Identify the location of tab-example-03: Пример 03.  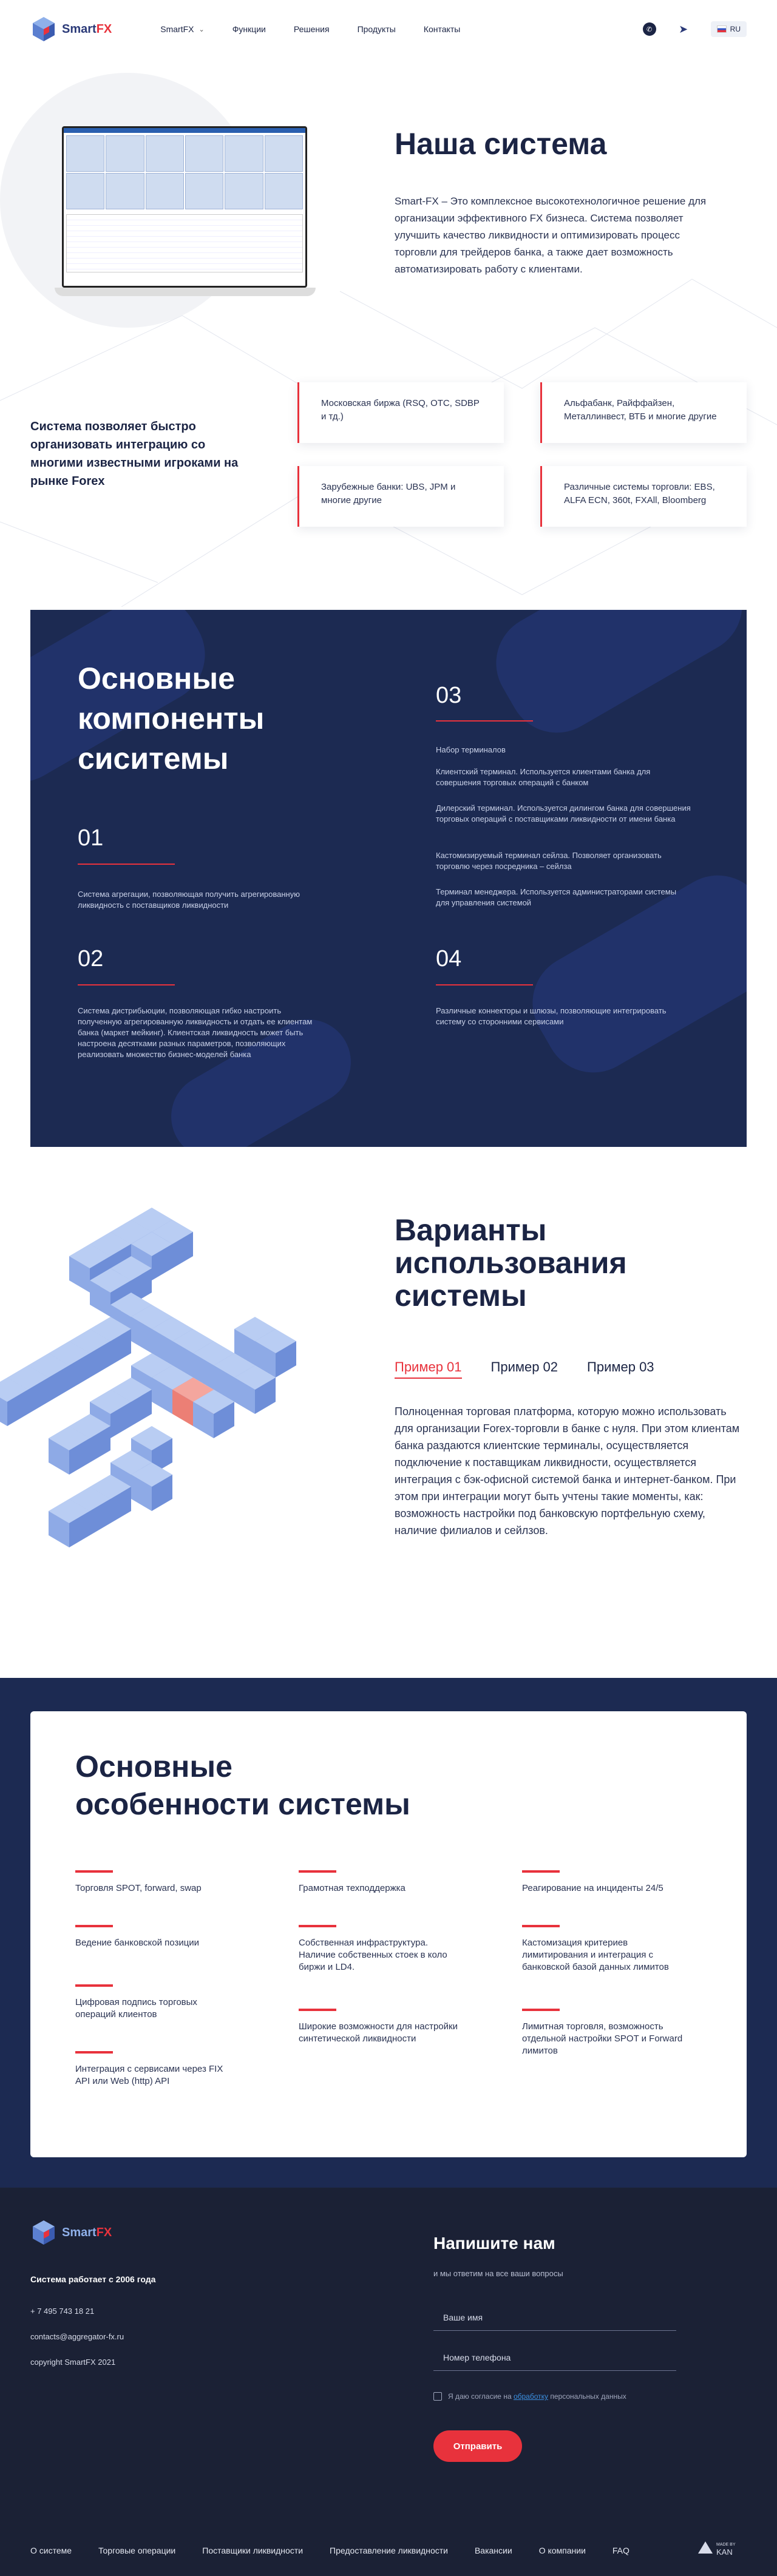
(620, 1369).